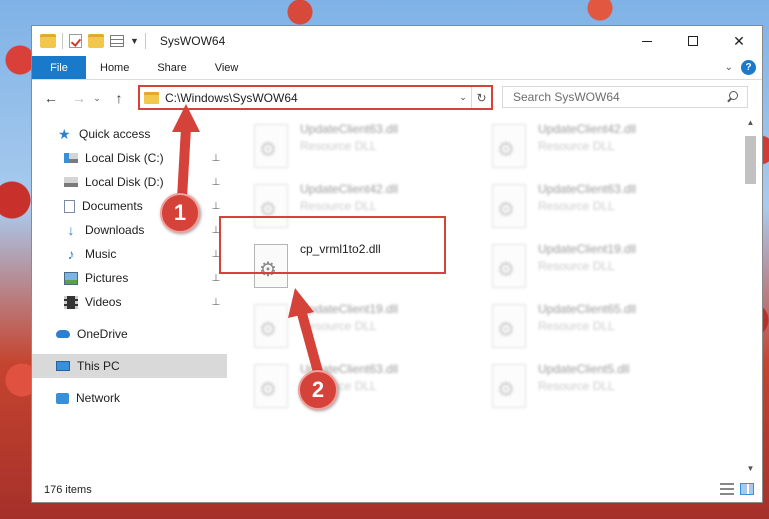  I want to click on sidebar-item-label: Quick access, so click(115, 134).